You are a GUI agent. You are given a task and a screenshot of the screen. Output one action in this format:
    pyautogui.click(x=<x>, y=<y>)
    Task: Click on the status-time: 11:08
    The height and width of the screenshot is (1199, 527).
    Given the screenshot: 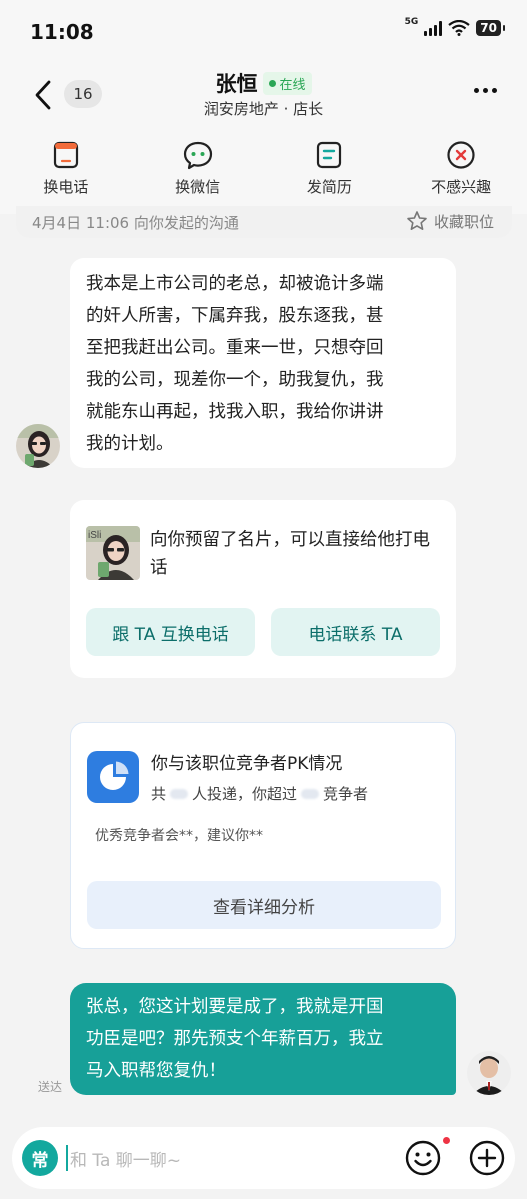 What is the action you would take?
    pyautogui.click(x=62, y=32)
    